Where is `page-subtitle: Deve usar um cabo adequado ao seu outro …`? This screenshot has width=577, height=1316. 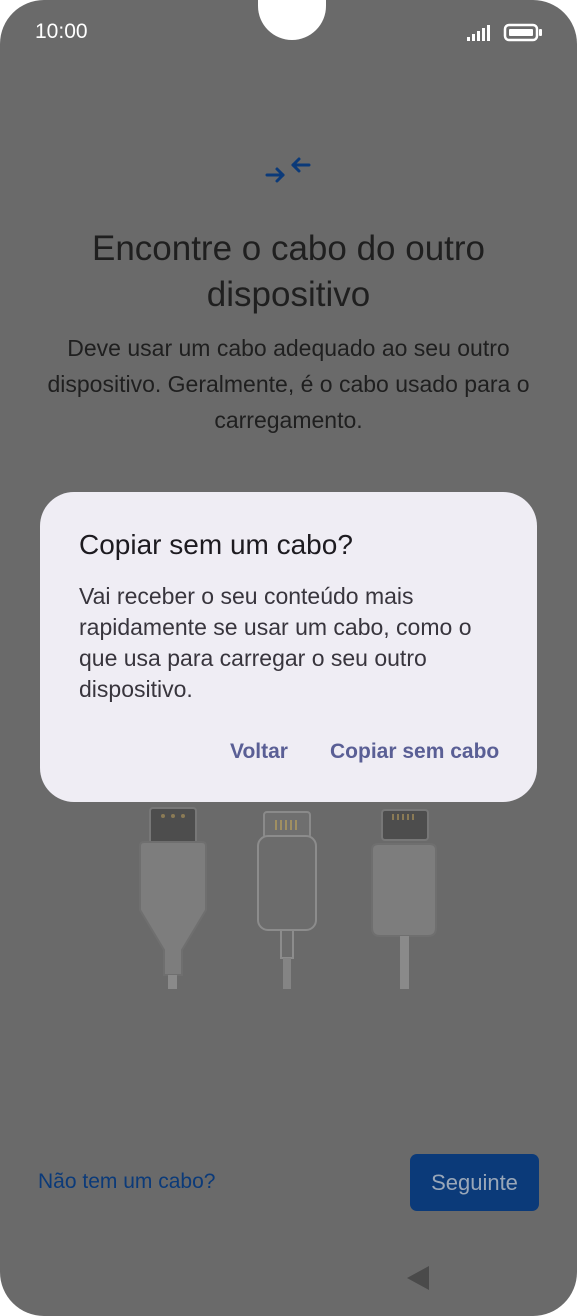
page-subtitle: Deve usar um cabo adequado ao seu outro … is located at coordinates (288, 384).